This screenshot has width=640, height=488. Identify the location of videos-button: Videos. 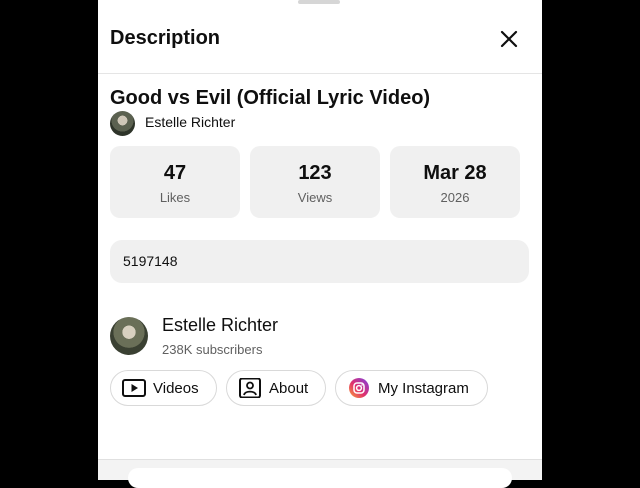
(163, 388).